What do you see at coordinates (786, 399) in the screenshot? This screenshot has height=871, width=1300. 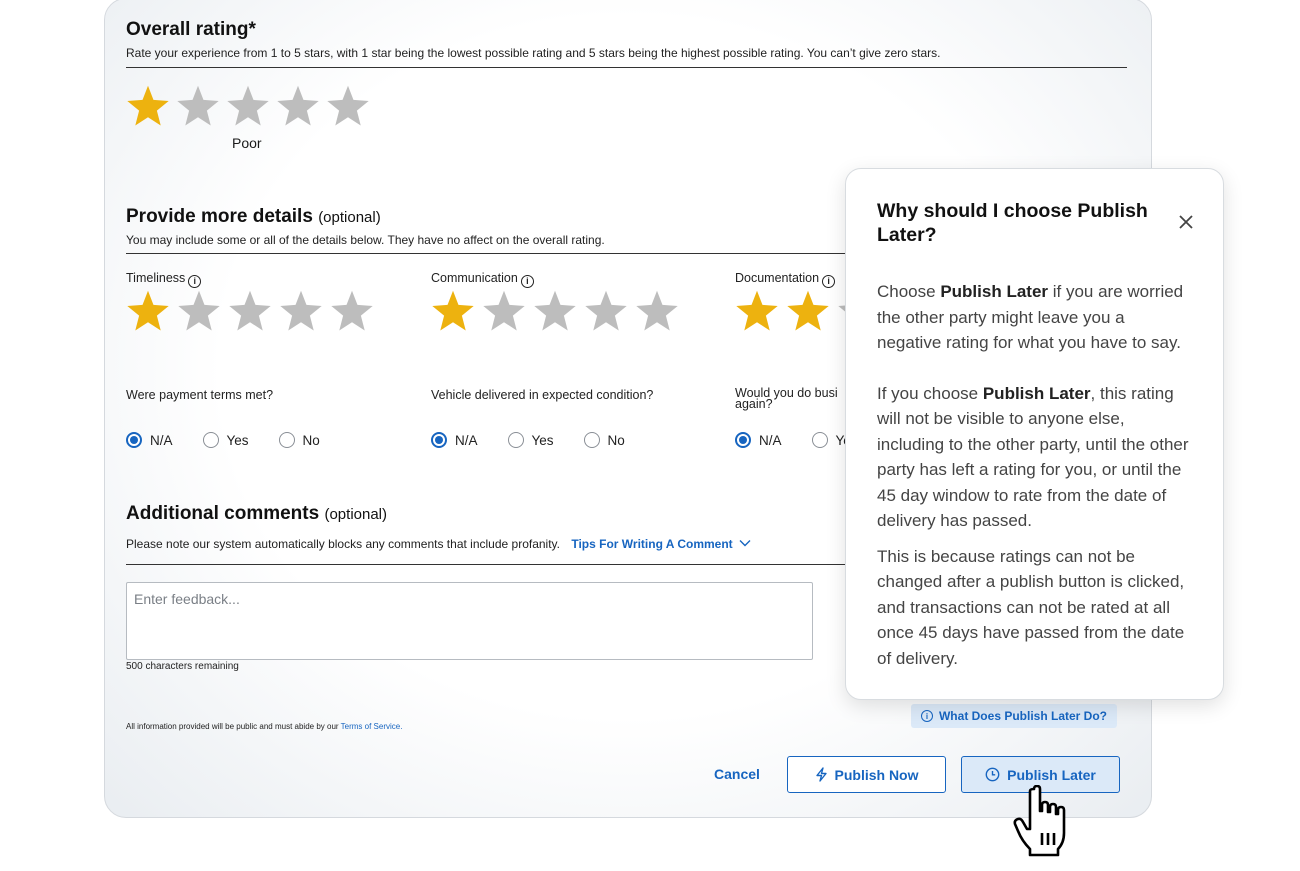 I see `business-again-question: Would you do busi again?` at bounding box center [786, 399].